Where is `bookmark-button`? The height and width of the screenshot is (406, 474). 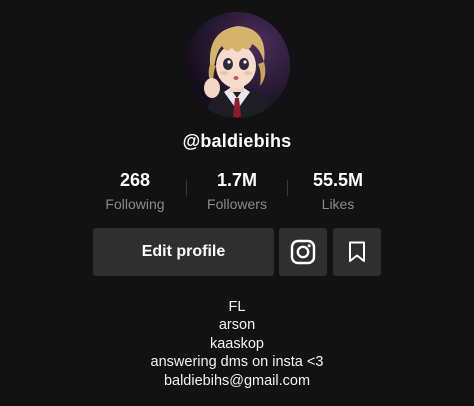
bookmark-button is located at coordinates (357, 252).